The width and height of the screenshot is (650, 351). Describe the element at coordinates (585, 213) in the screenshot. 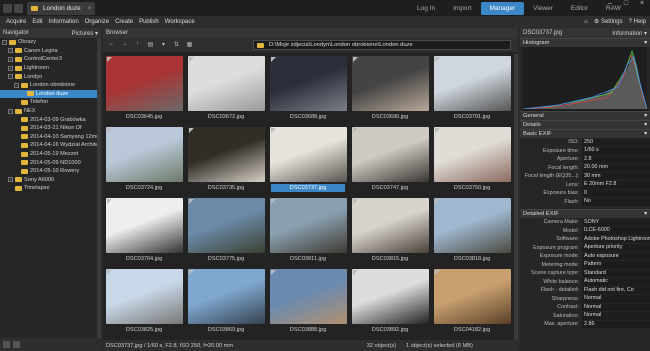

I see `detailed-exif-section: Detailed EXIF ▾` at that location.